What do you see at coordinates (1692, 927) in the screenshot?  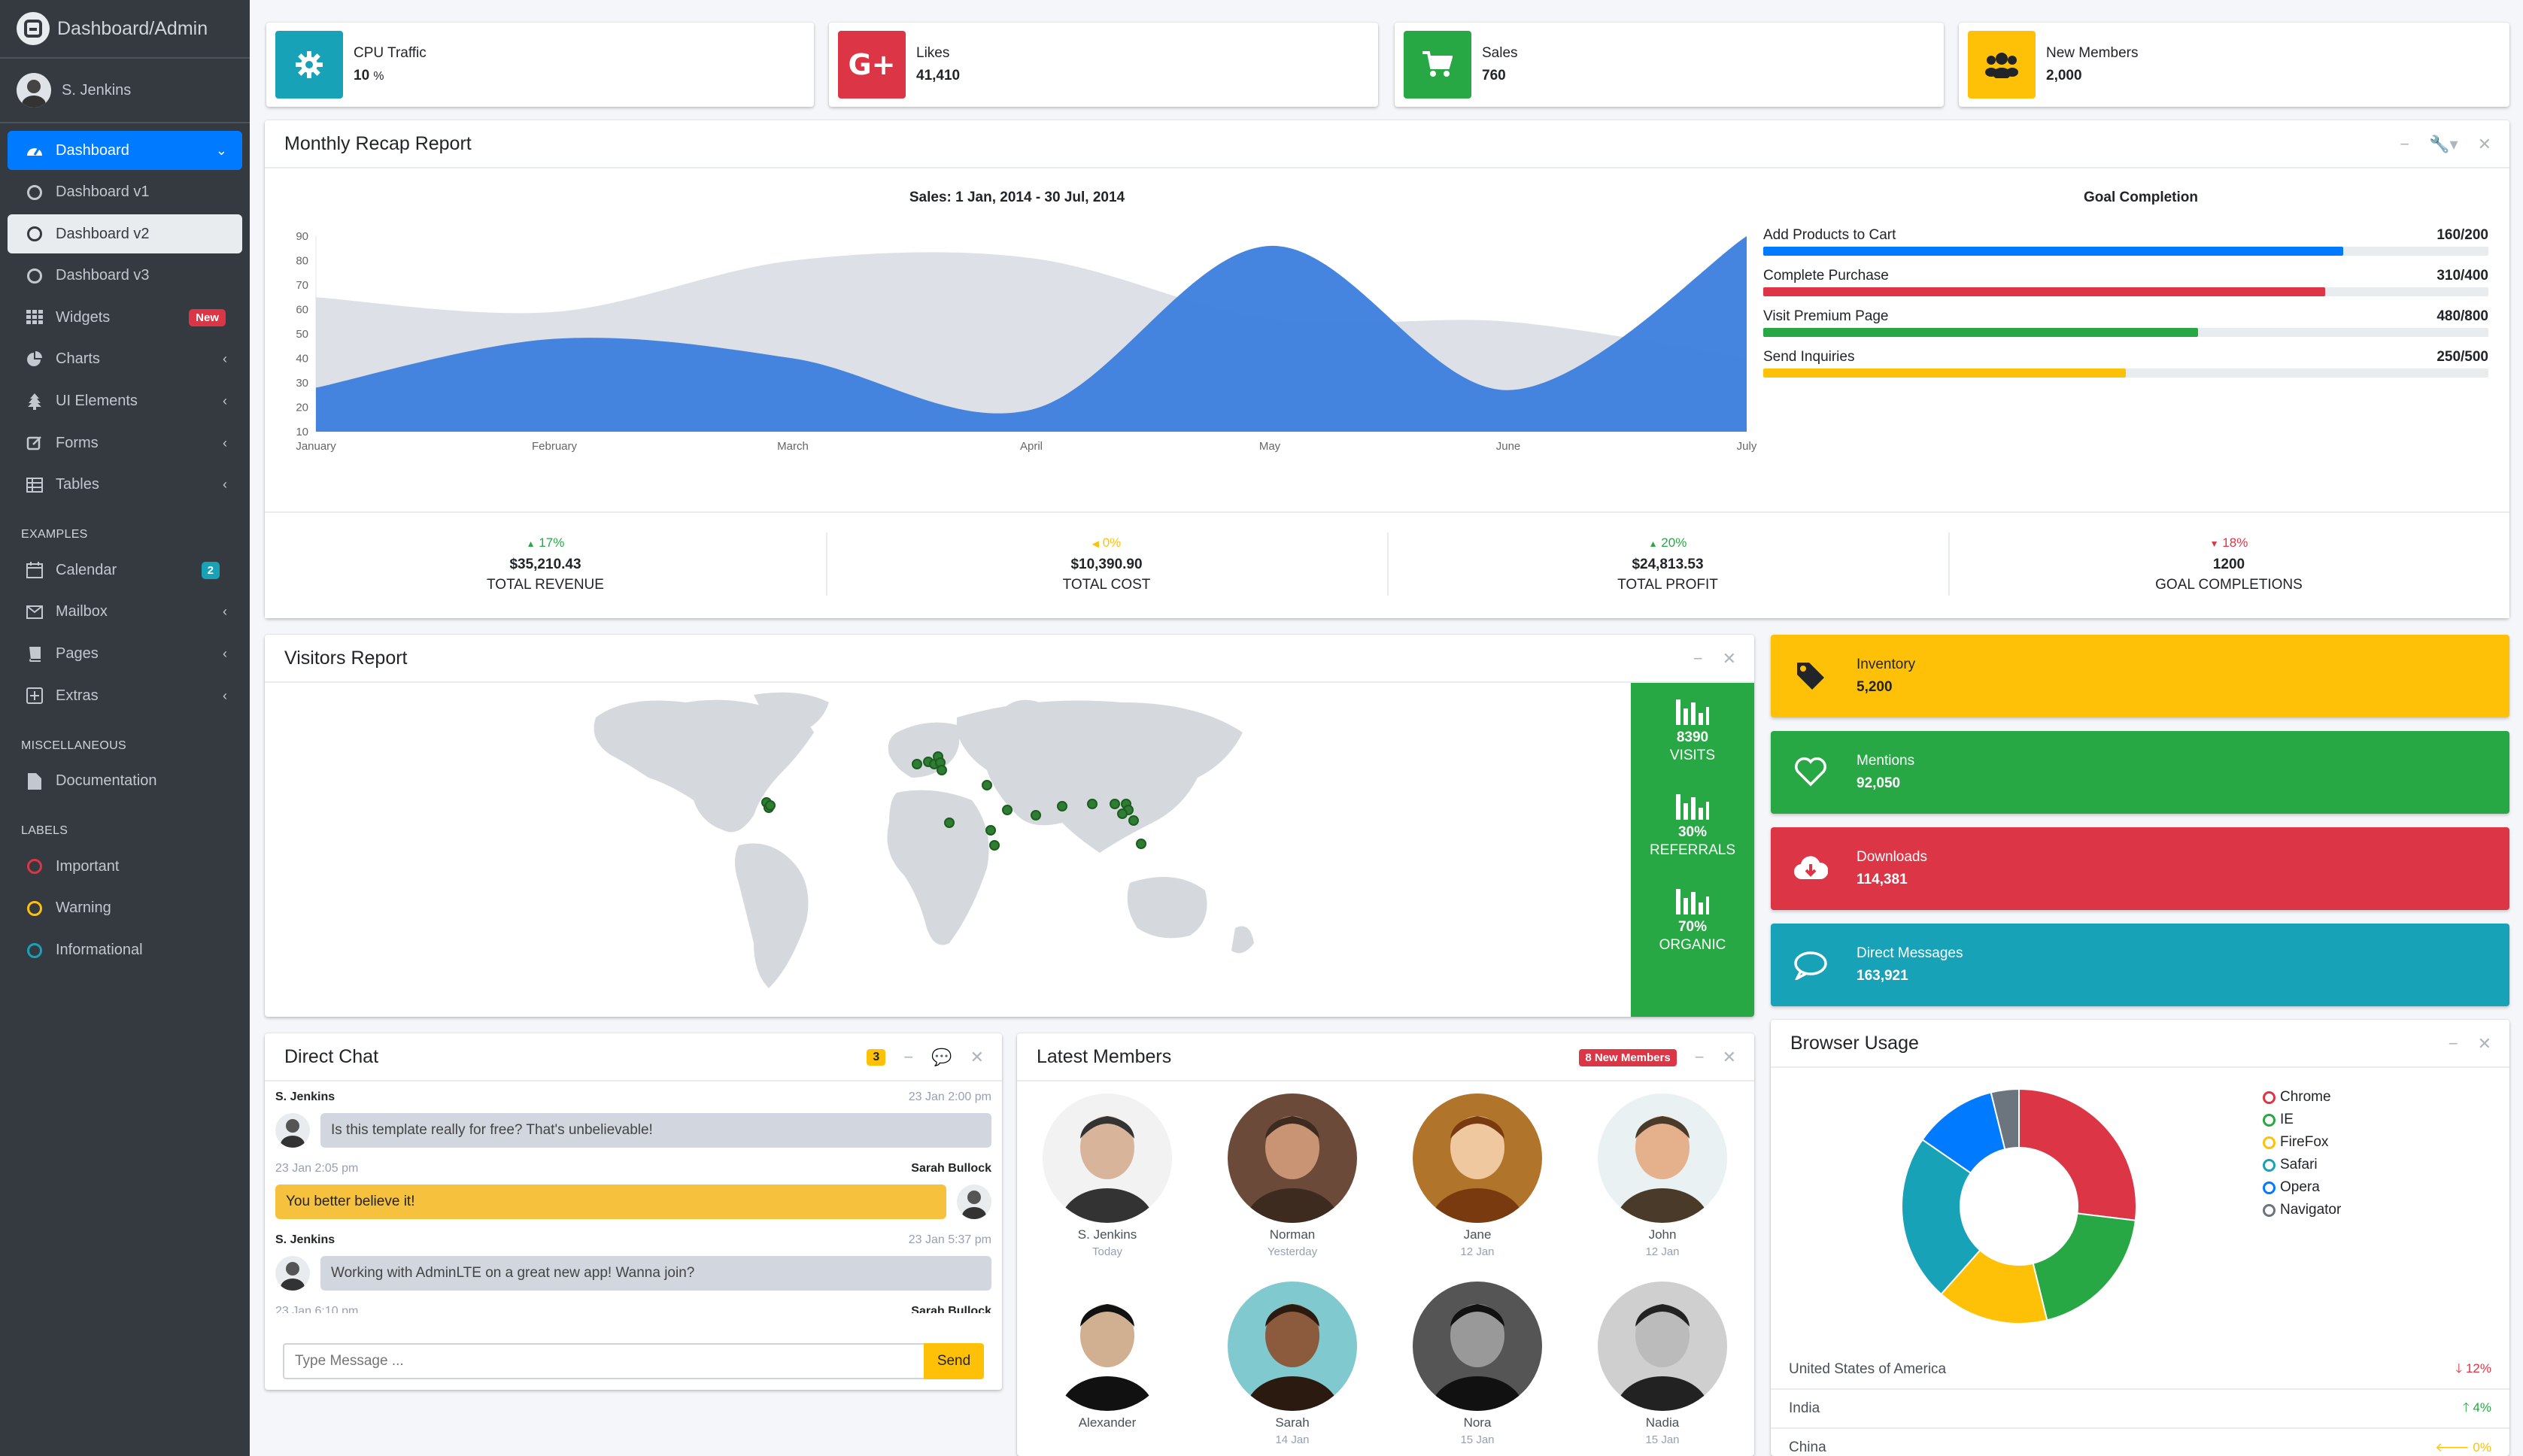 I see `visitor-stat-value: 70%` at bounding box center [1692, 927].